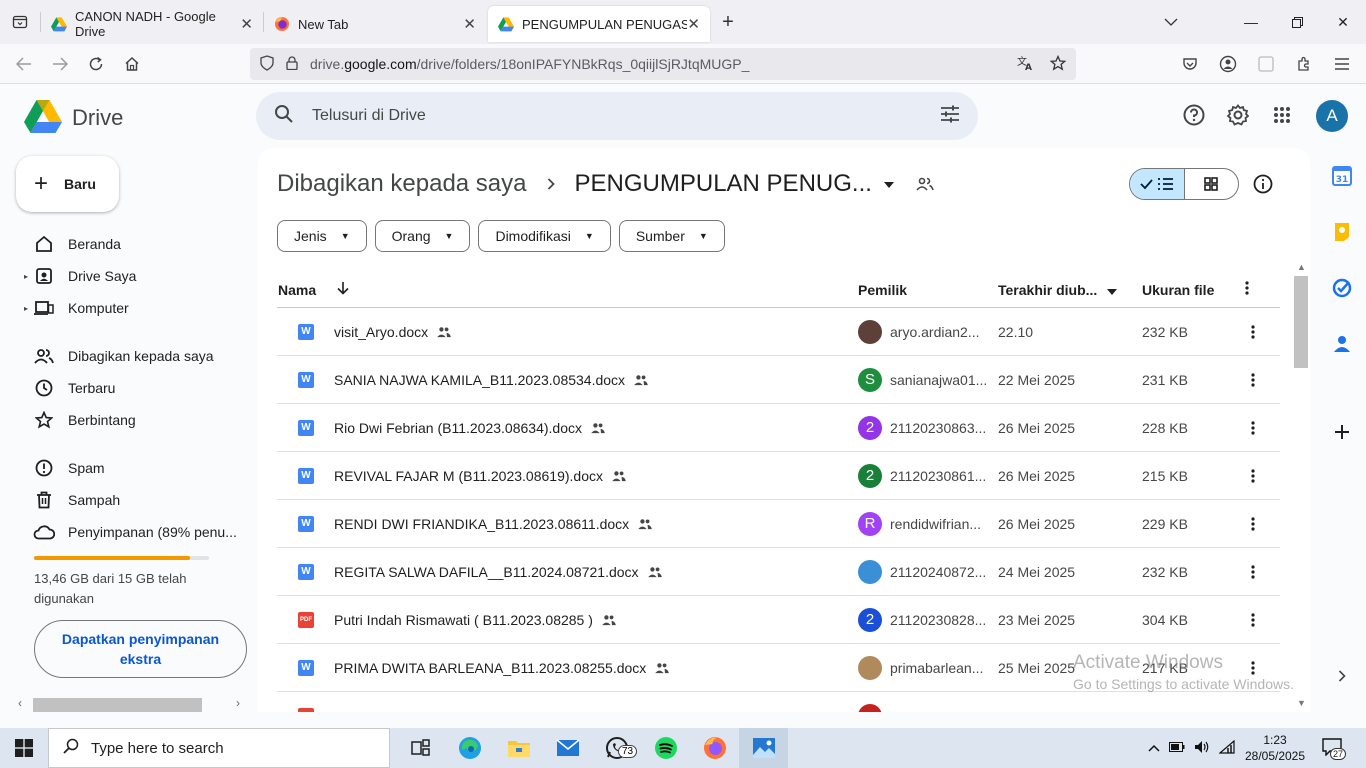 The width and height of the screenshot is (1366, 768). Describe the element at coordinates (284, 116) in the screenshot. I see `search-icon` at that location.